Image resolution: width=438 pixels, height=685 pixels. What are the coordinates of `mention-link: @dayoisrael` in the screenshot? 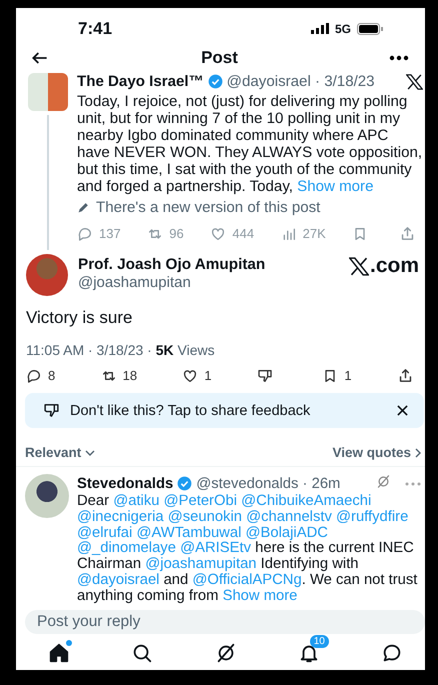 It's located at (118, 580).